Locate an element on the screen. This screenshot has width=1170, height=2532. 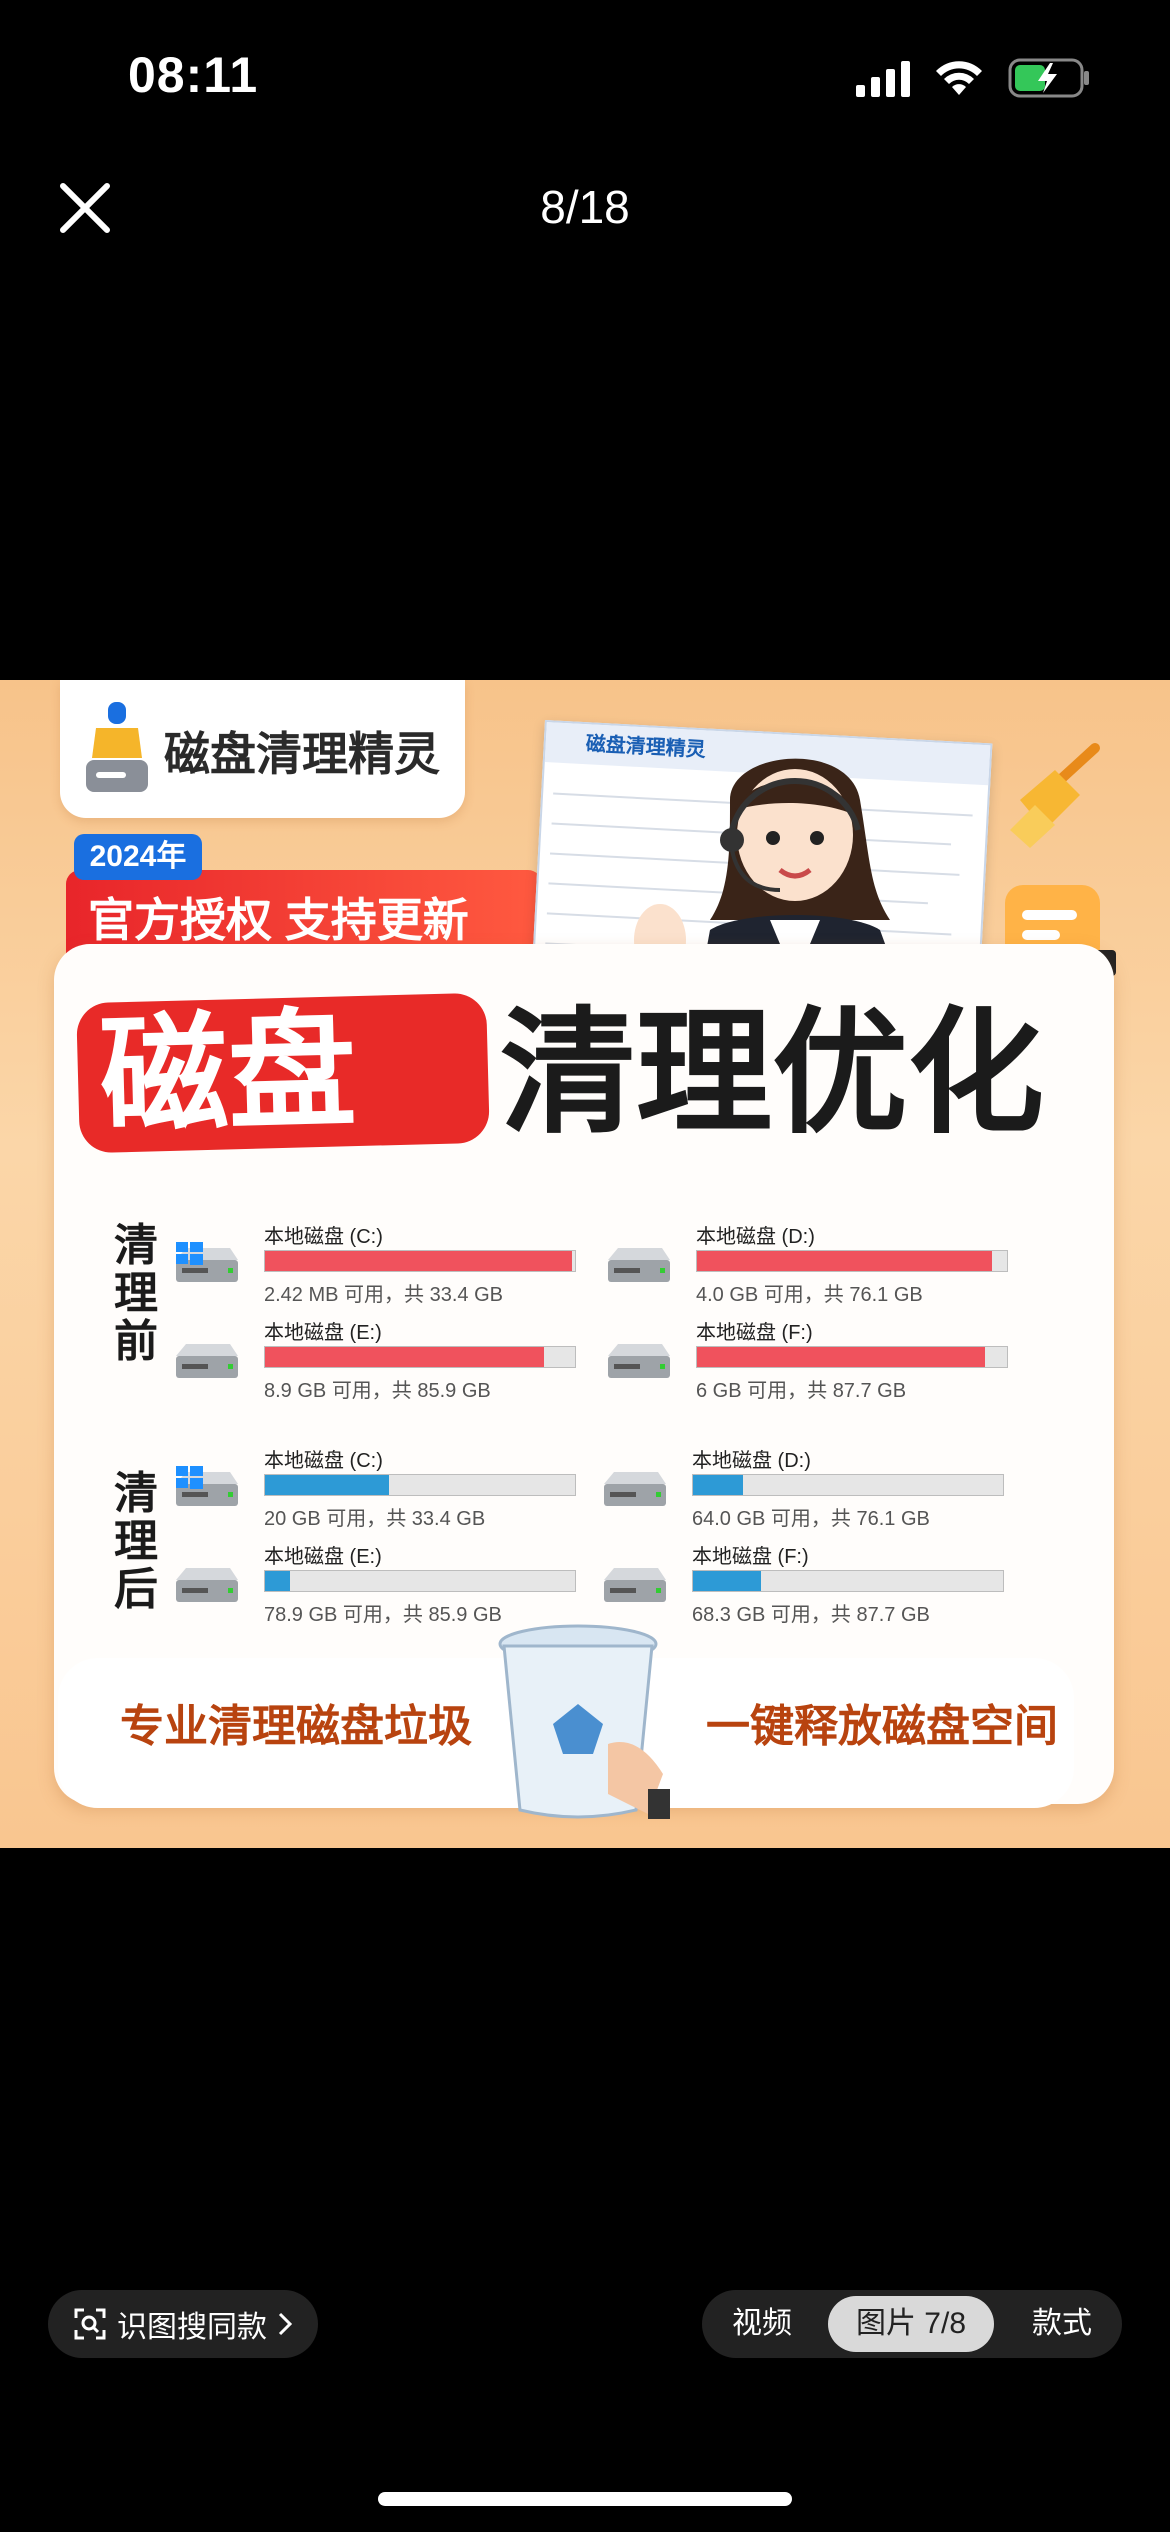
disk-tile: 本地磁盘 (F:) 68.3 GB 可用，共 87.7 GB is located at coordinates (810, 1585).